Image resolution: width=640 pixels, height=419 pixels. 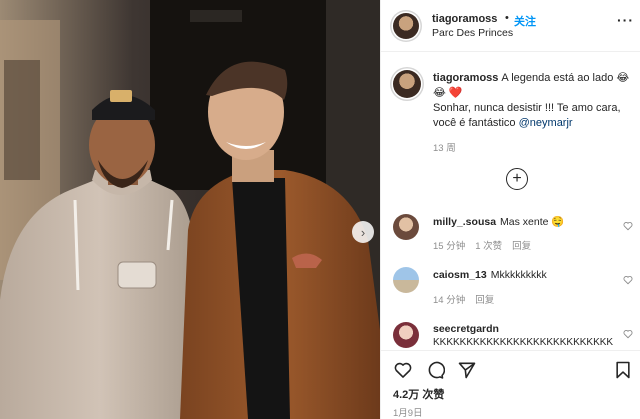 I want to click on comment-text-row: caiosm_13 Mkkkkkkkkk, so click(x=490, y=275).